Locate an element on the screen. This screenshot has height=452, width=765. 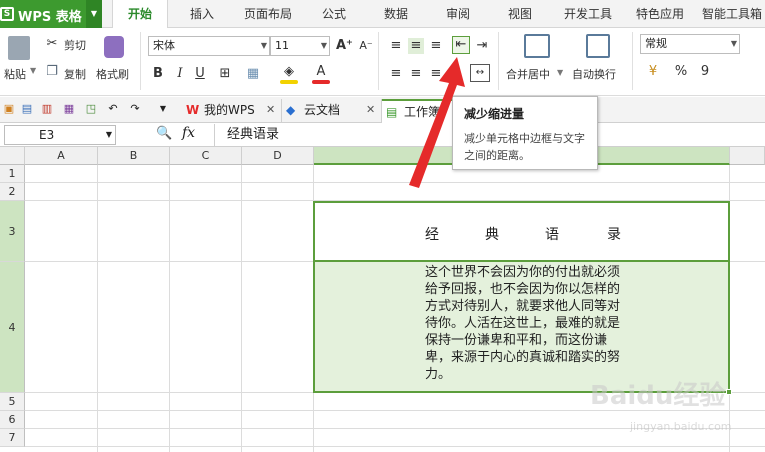
font-size-value: 11 is located at coordinates (282, 45).